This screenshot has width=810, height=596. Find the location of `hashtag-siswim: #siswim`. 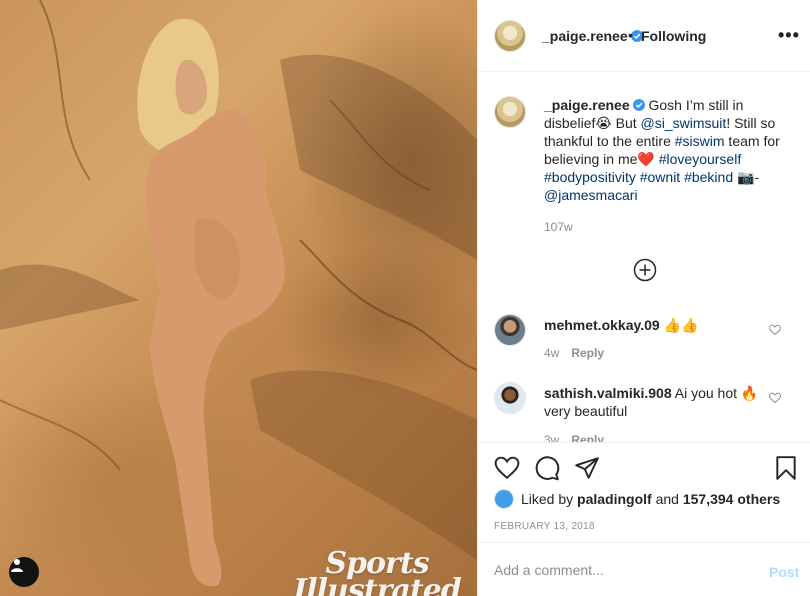

hashtag-siswim: #siswim is located at coordinates (700, 141).